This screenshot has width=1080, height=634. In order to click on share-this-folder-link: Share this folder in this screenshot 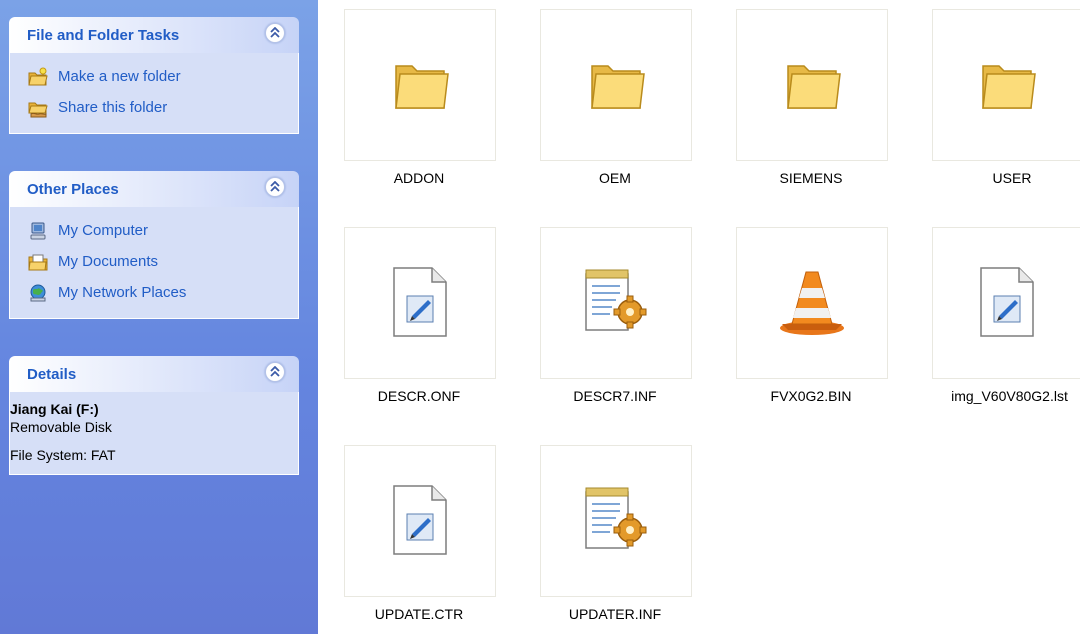, I will do `click(154, 107)`.